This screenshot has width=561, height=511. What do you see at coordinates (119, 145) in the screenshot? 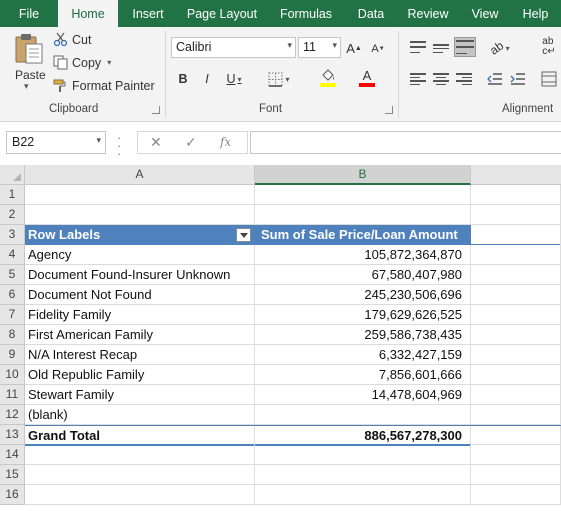
I see `vertical-dots-icon: · · ·` at bounding box center [119, 145].